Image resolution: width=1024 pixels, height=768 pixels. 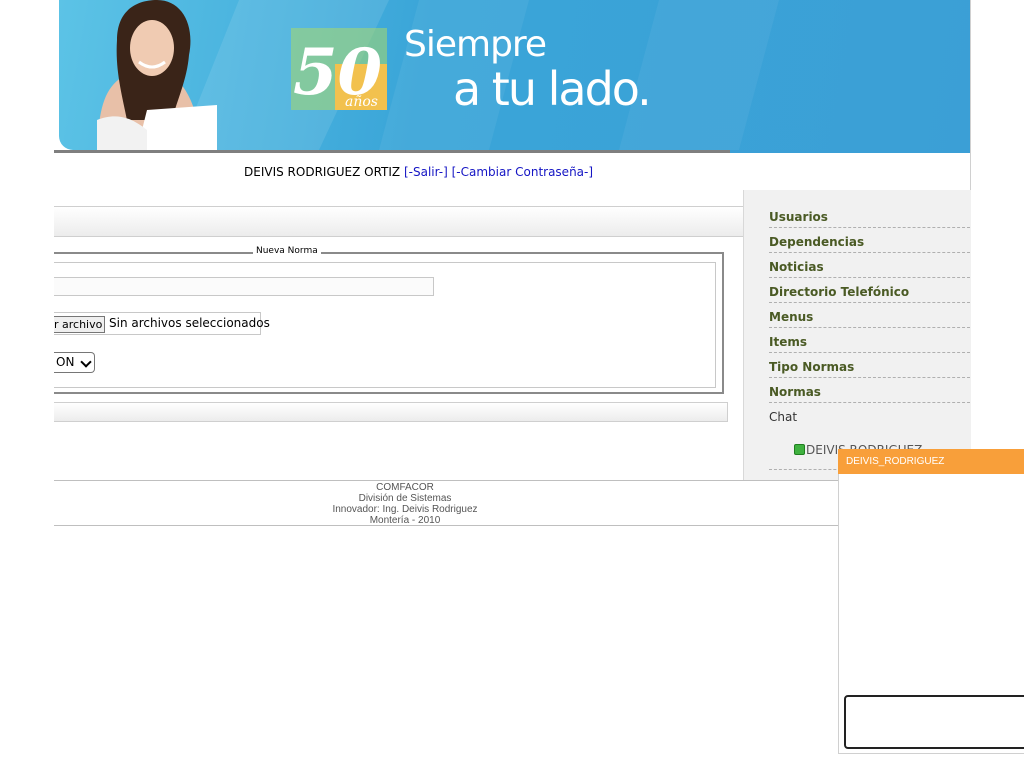 I want to click on sidebar-item-usuarios: Usuarios, so click(x=869, y=216).